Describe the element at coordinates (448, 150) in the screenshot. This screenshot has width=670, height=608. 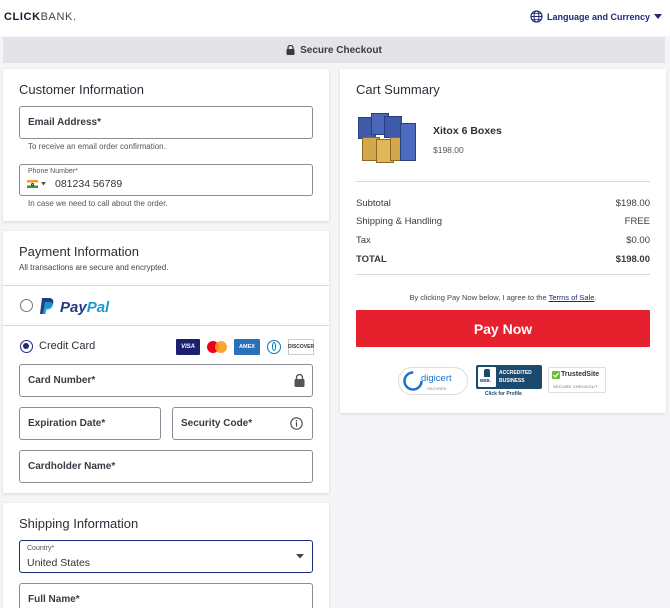
I see `product-price: $198.00` at that location.